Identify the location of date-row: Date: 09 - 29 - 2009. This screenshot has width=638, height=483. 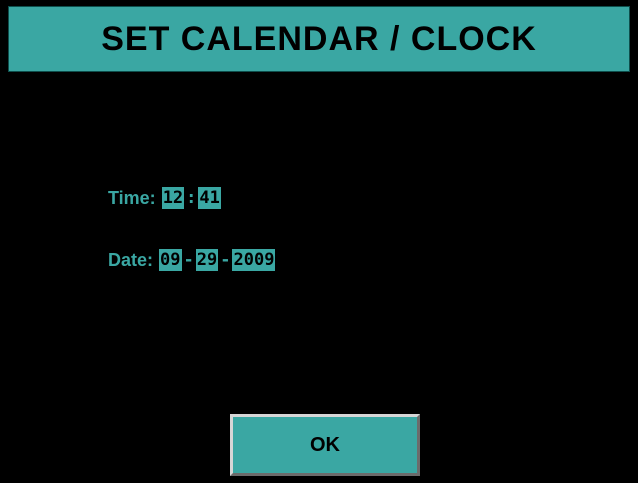
(192, 260).